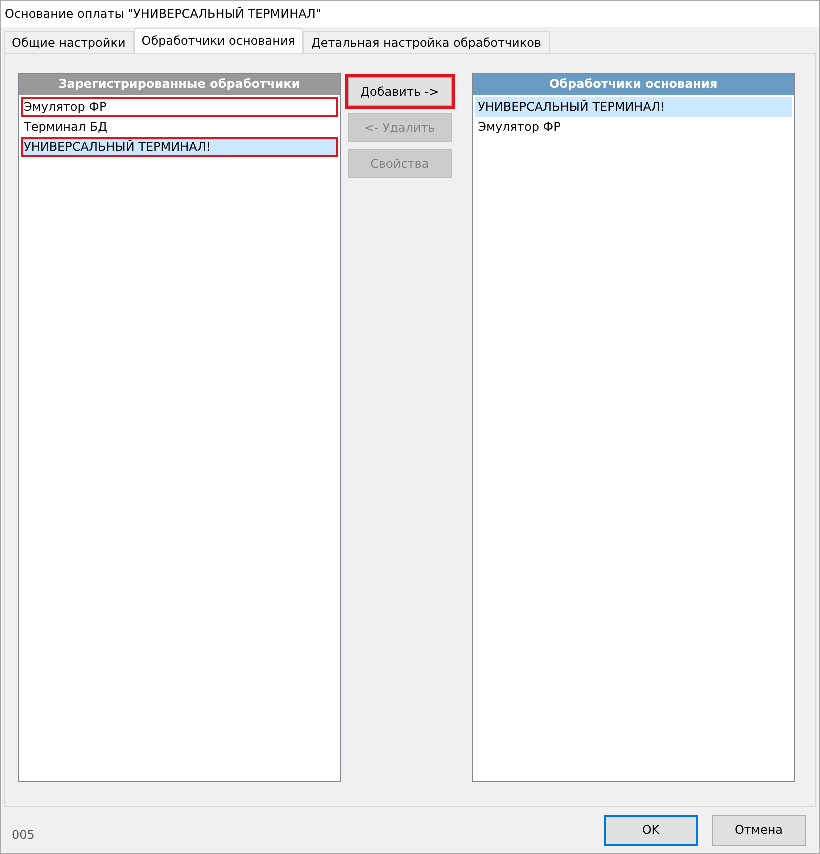 This screenshot has height=854, width=820. I want to click on dialog-button: Отмена, so click(759, 830).